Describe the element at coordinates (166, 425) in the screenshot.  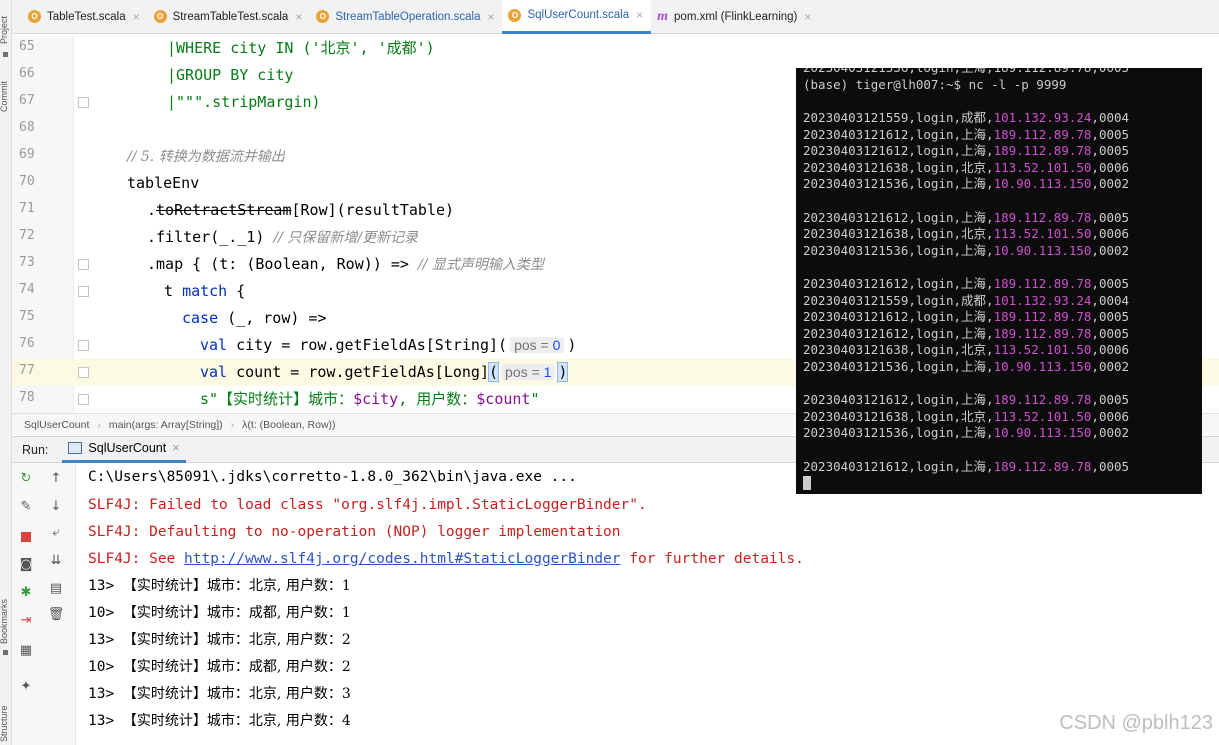
I see `breadcrumb-item-method: main(args: Array[String])` at that location.